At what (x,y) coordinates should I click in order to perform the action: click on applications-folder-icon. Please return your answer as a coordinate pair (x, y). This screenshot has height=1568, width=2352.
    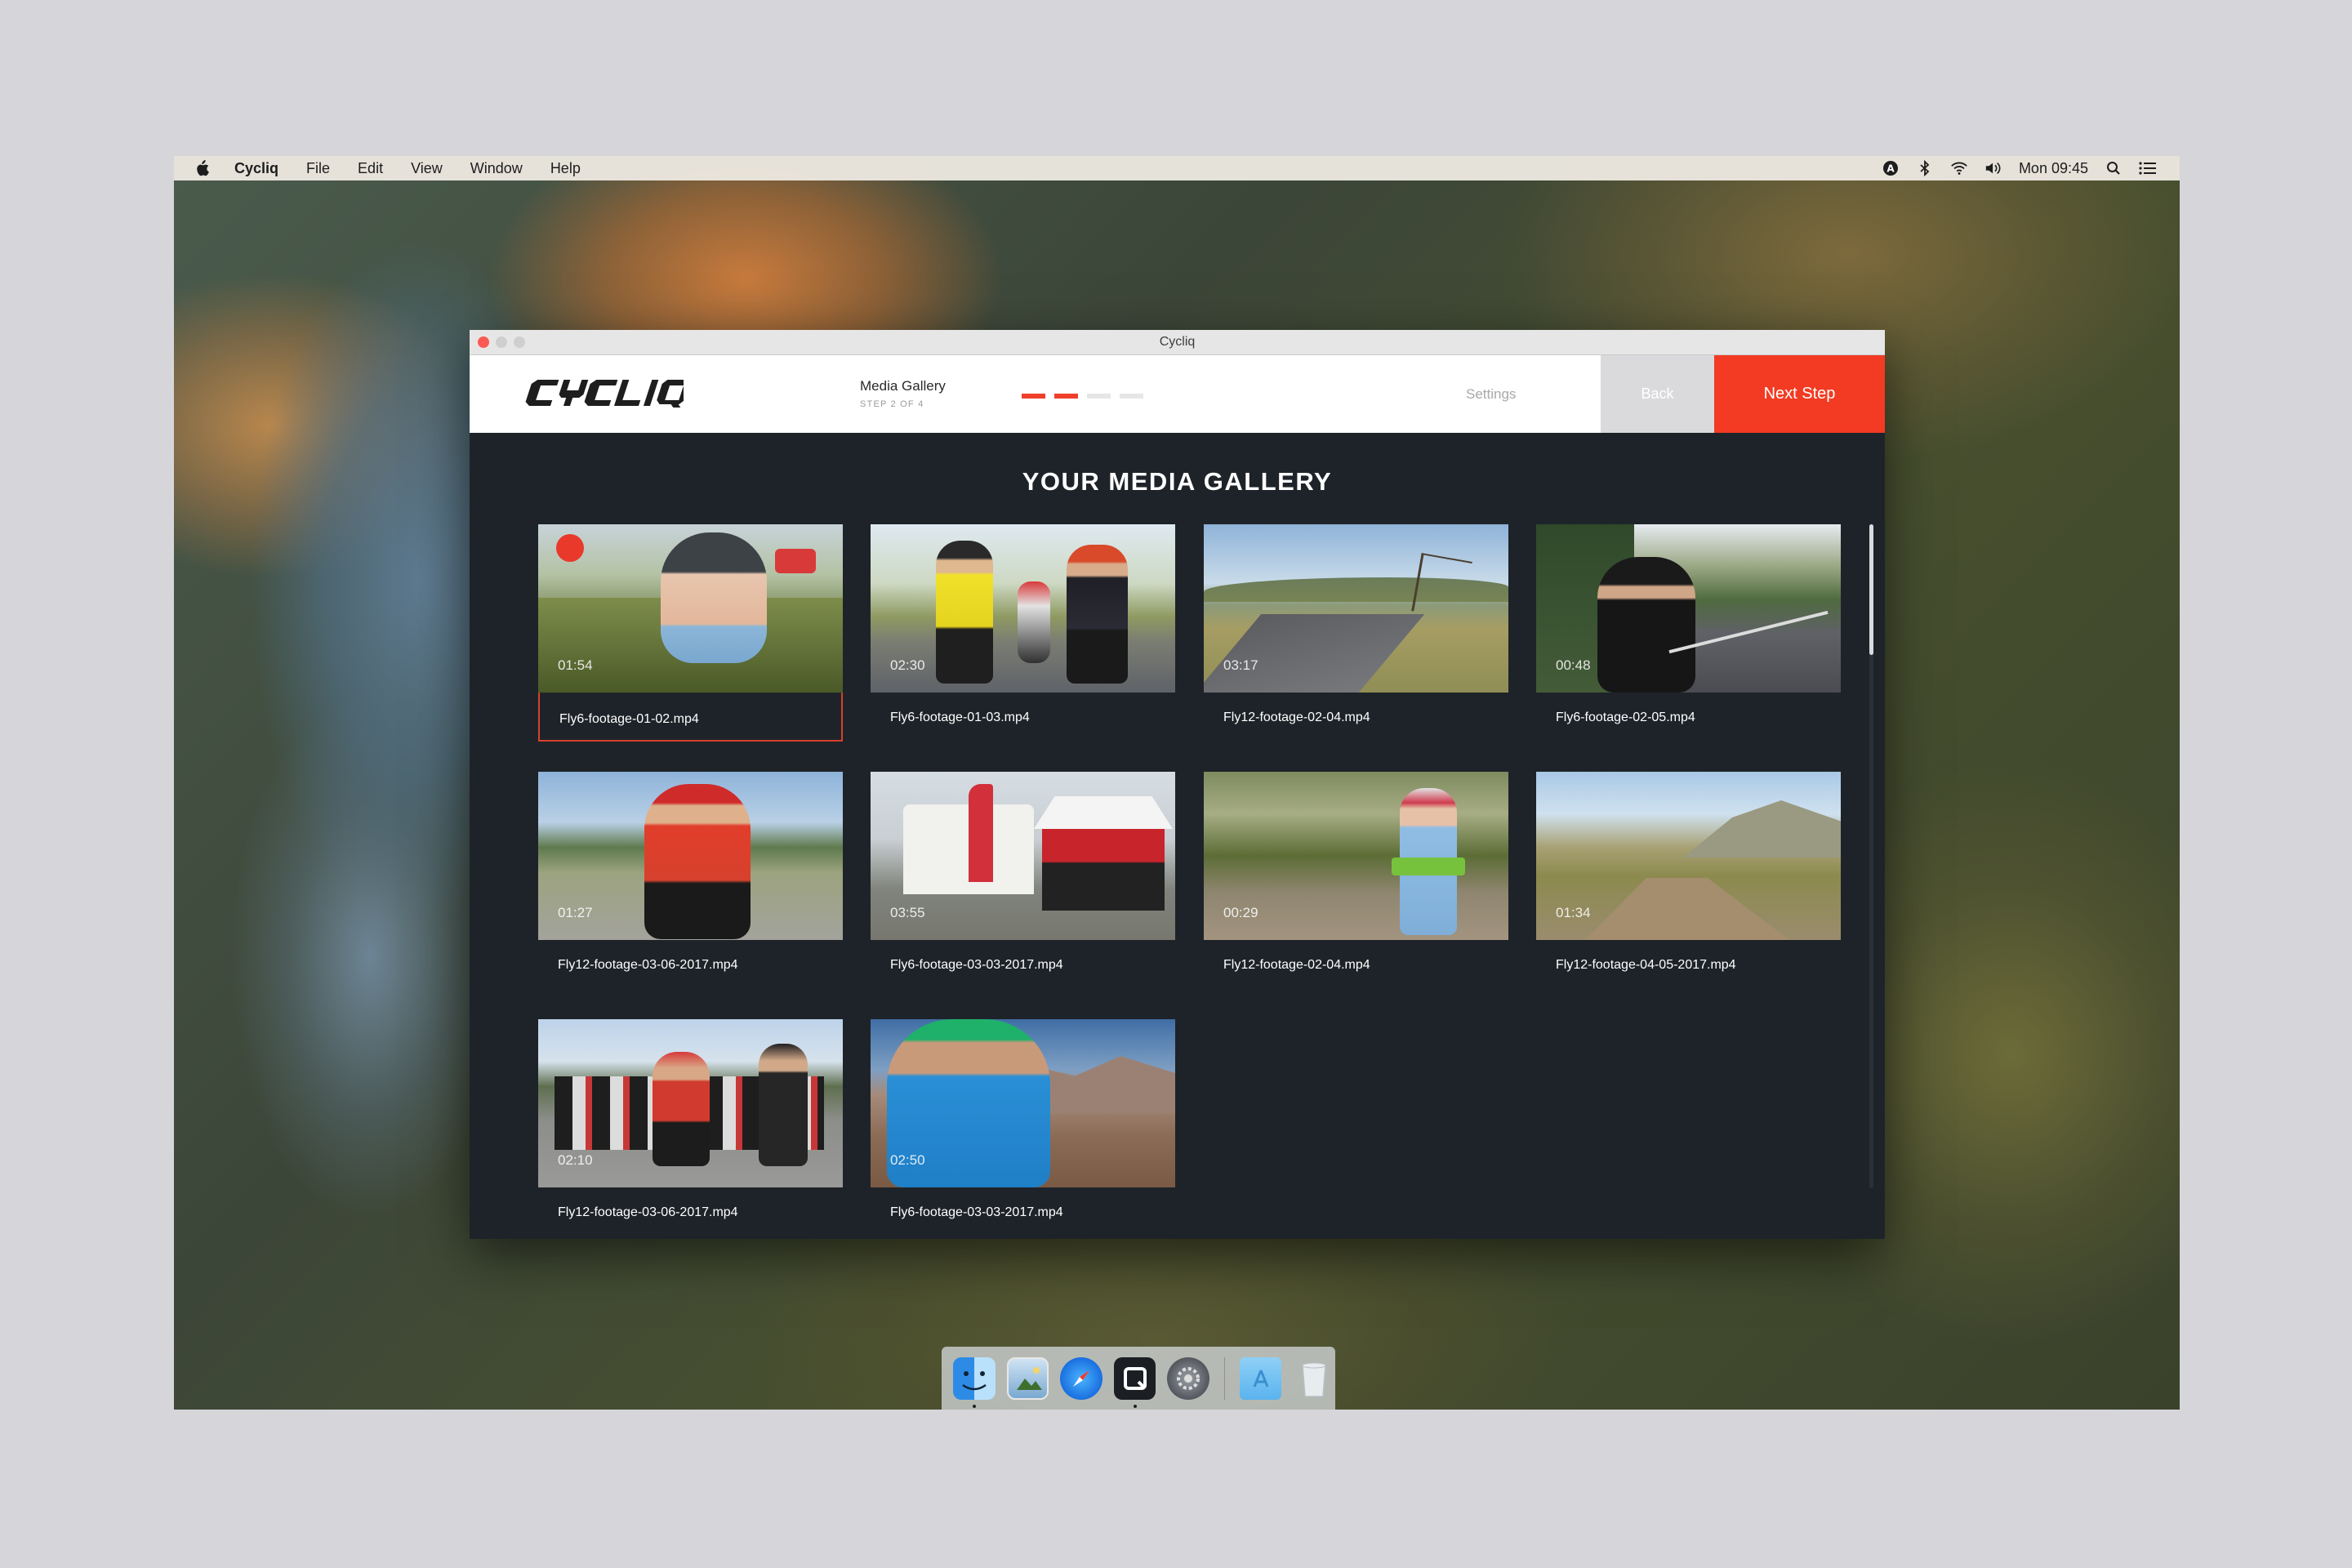
    Looking at the image, I should click on (1260, 1378).